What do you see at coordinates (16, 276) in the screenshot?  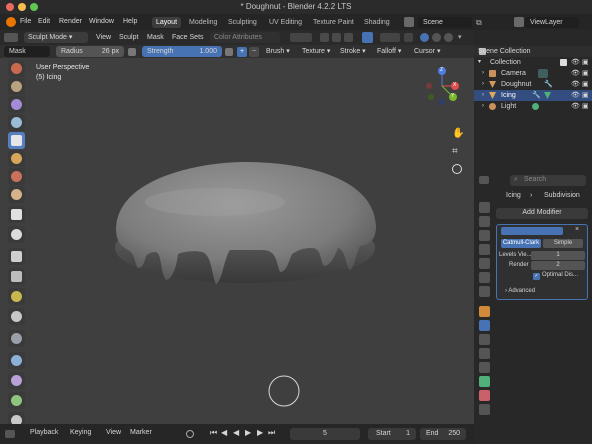 I see `box-hide-button` at bounding box center [16, 276].